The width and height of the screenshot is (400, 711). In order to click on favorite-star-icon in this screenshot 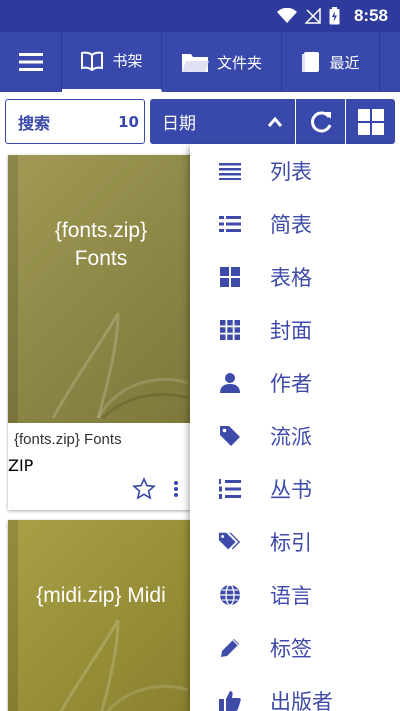, I will do `click(144, 489)`.